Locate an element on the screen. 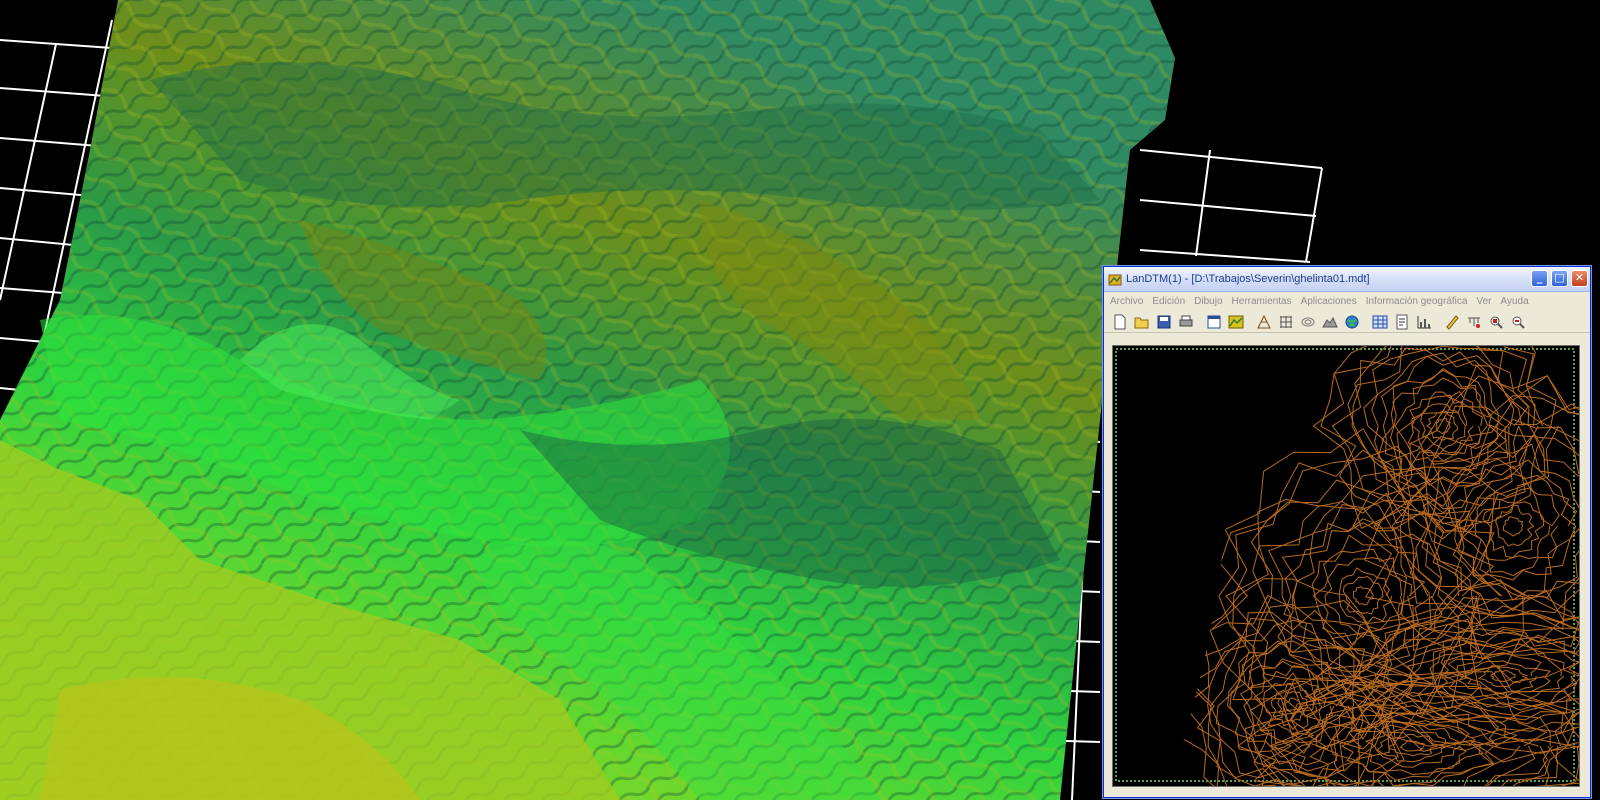 The image size is (1600, 800). globe-icon is located at coordinates (1352, 322).